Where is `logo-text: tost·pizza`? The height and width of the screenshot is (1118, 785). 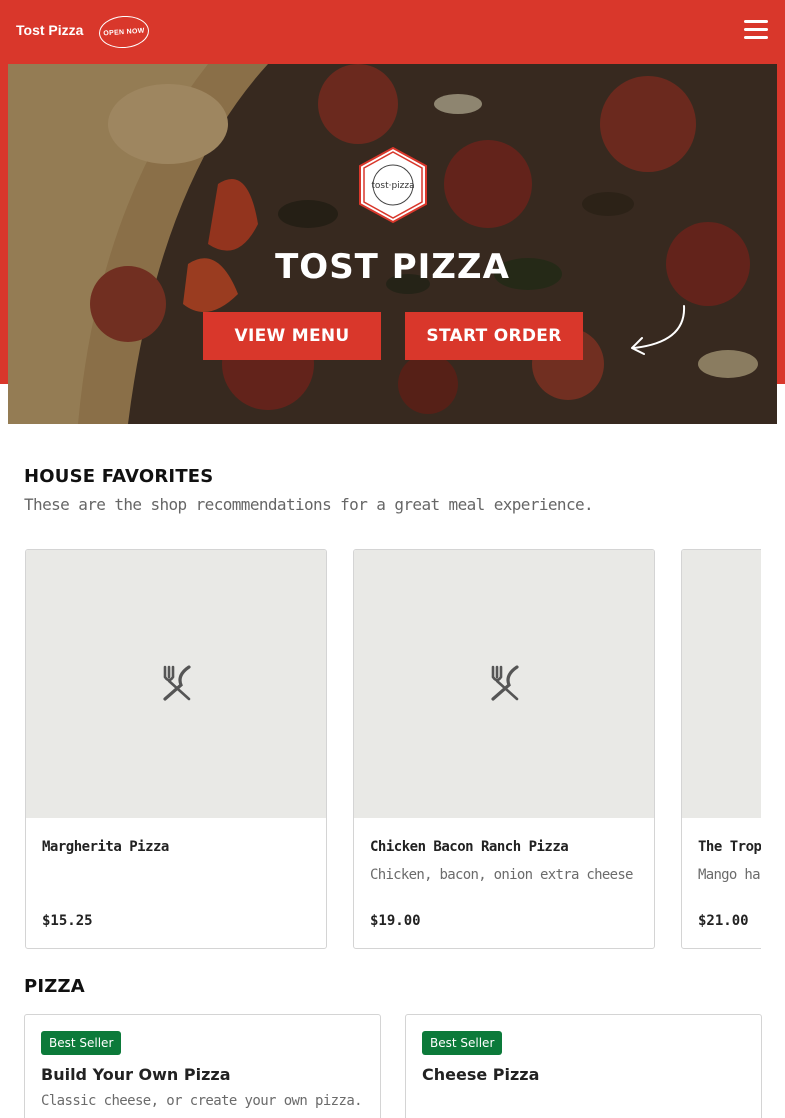
logo-text: tost·pizza is located at coordinates (392, 186).